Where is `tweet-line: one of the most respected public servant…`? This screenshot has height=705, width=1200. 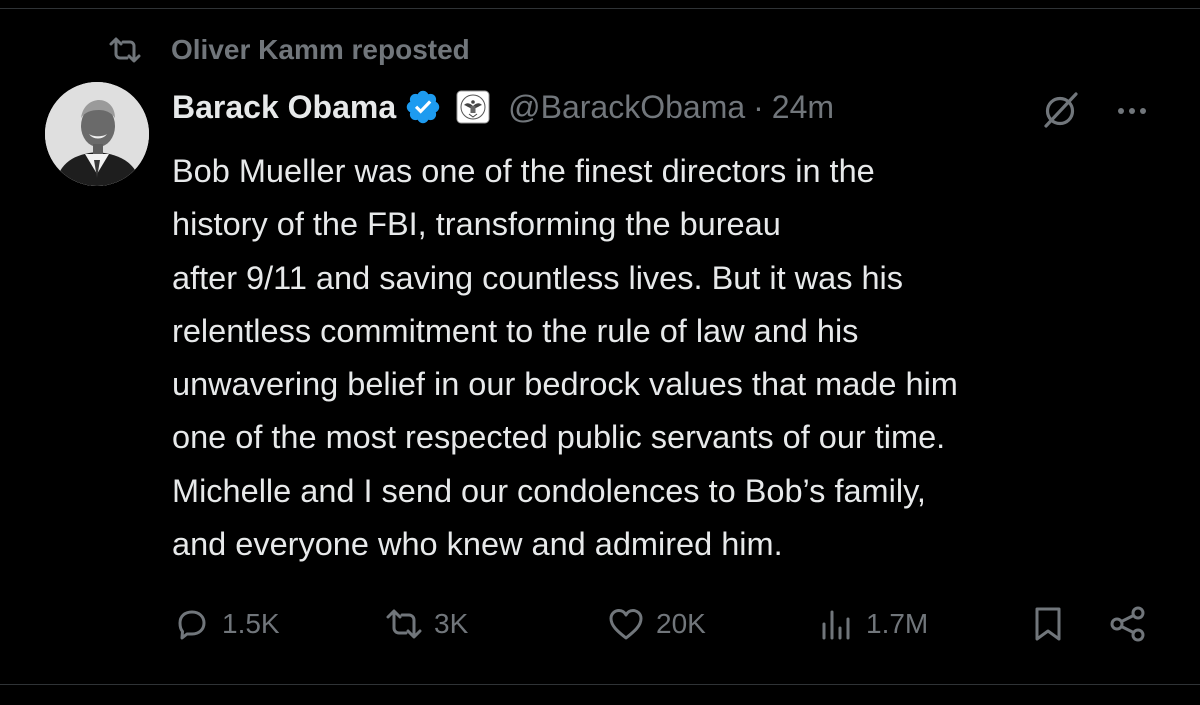 tweet-line: one of the most respected public servant… is located at coordinates (559, 437).